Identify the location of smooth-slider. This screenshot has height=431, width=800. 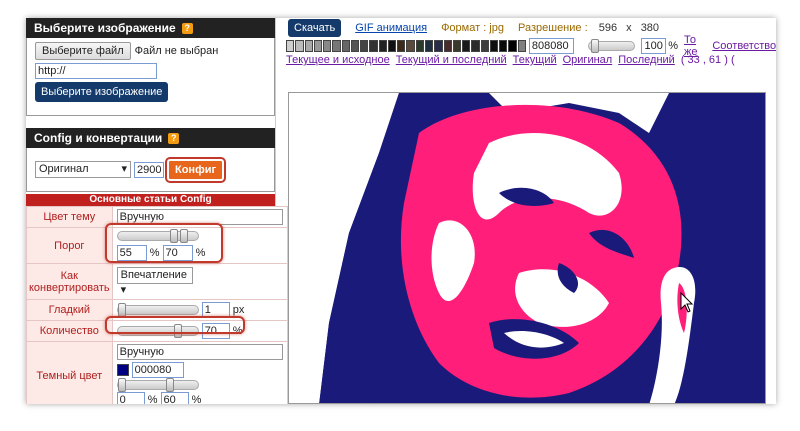
(157, 310).